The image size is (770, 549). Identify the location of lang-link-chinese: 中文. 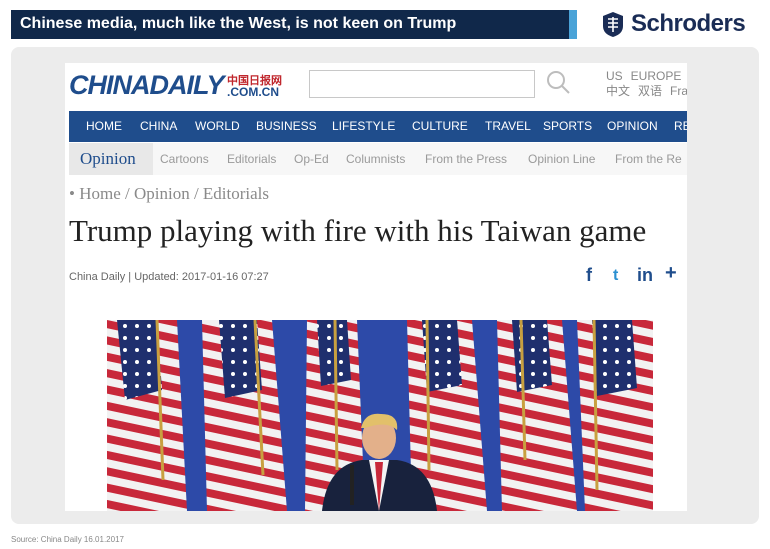
(618, 91).